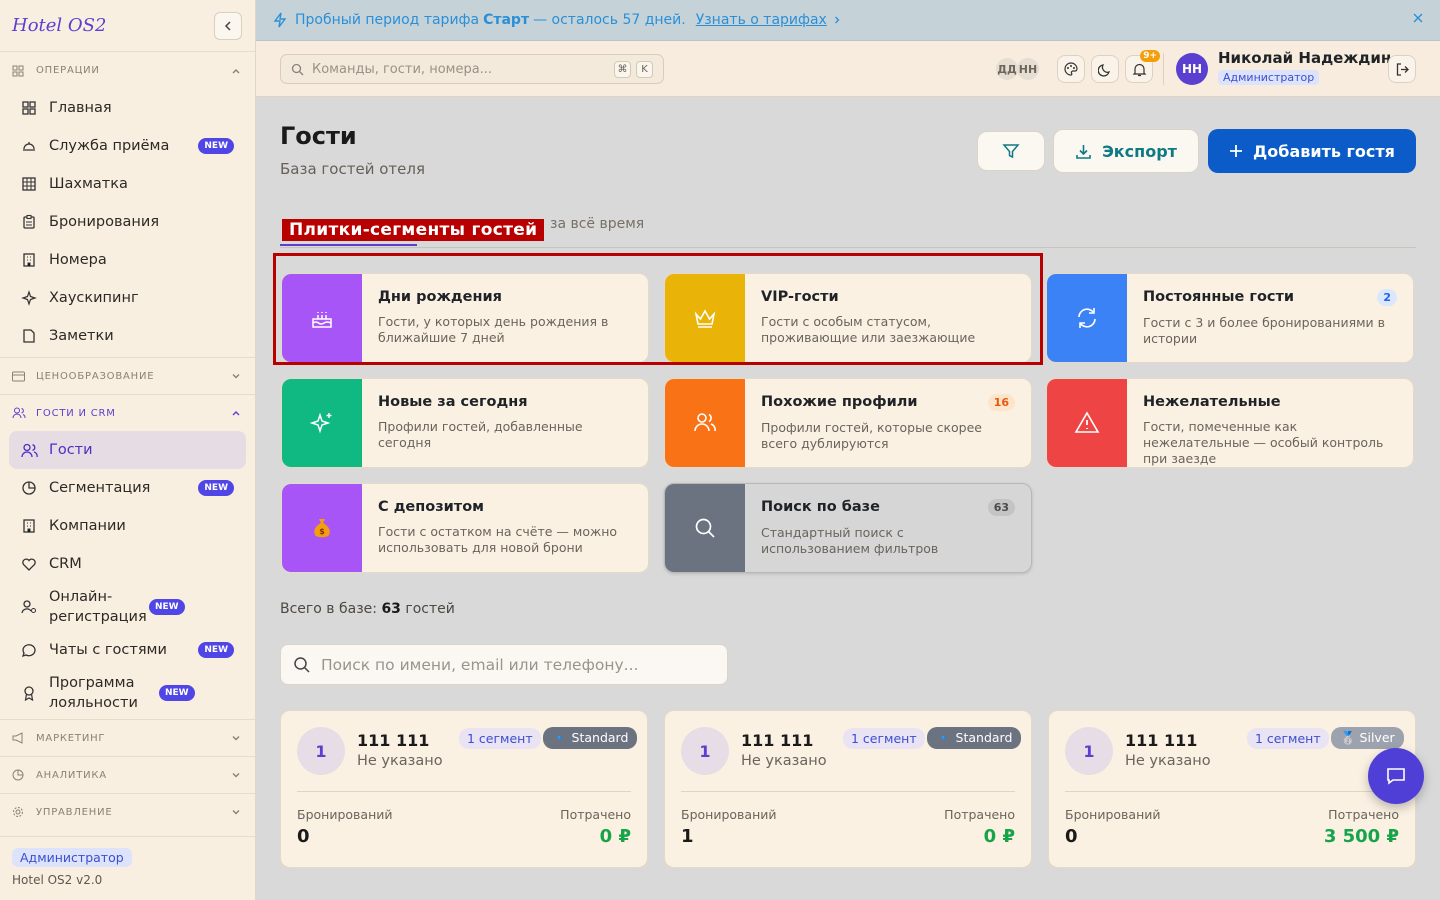  What do you see at coordinates (1087, 422) in the screenshot?
I see `alert-icon` at bounding box center [1087, 422].